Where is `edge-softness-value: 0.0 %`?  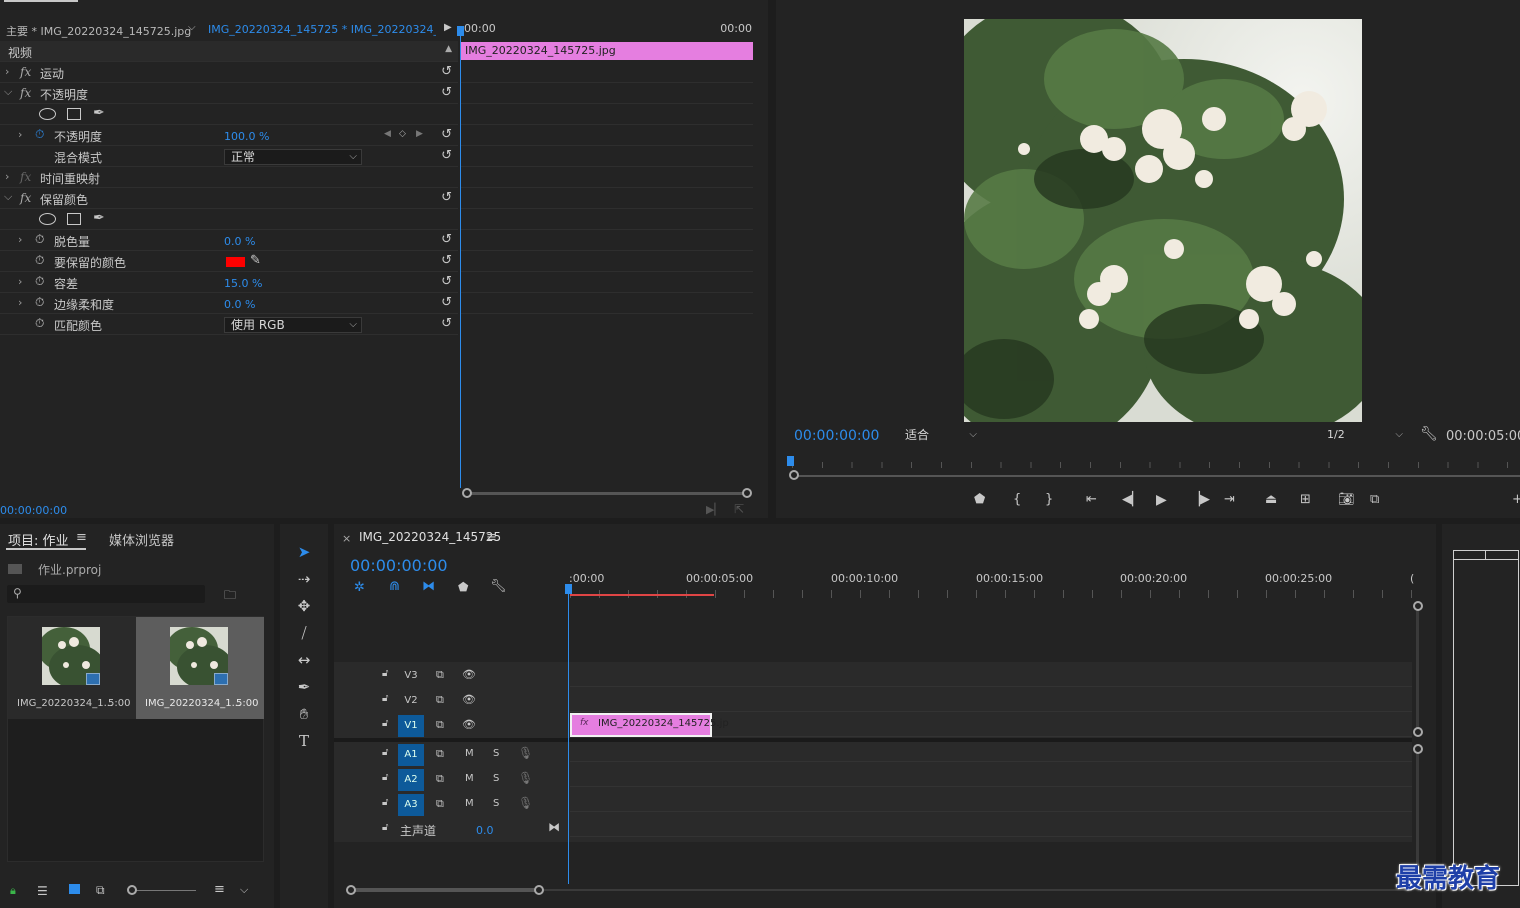
edge-softness-value: 0.0 % is located at coordinates (239, 304).